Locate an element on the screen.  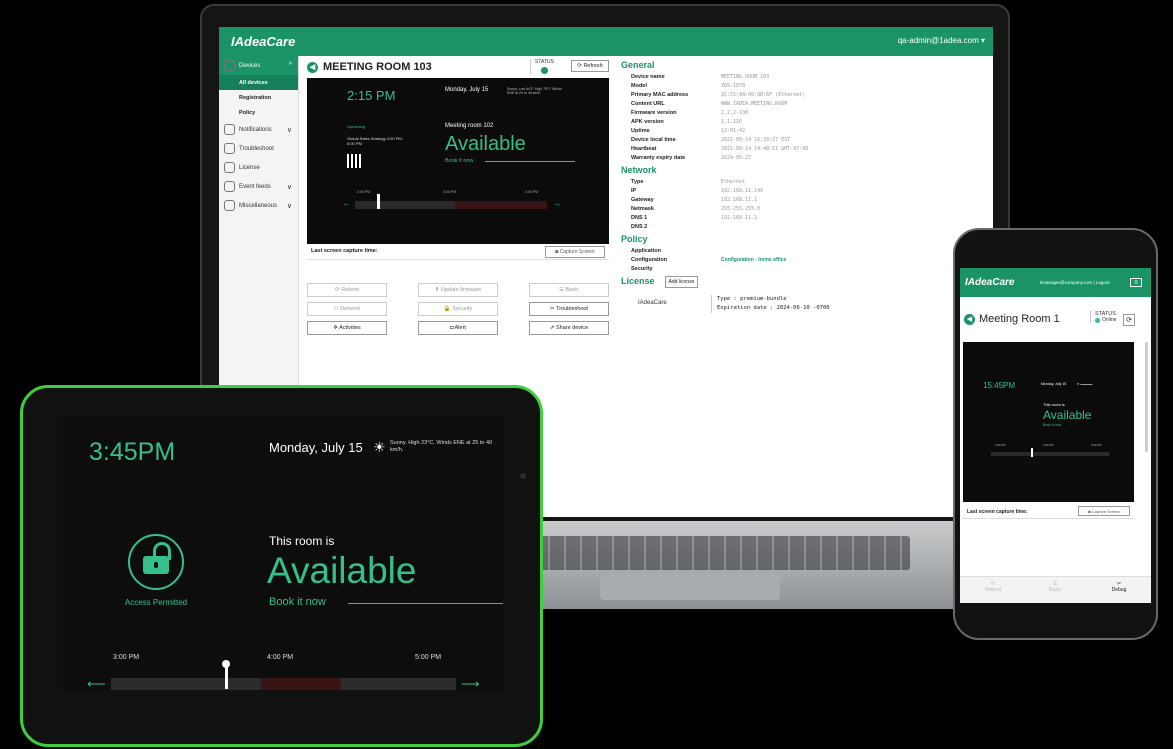
info-key: APK version is located at coordinates (647, 122).